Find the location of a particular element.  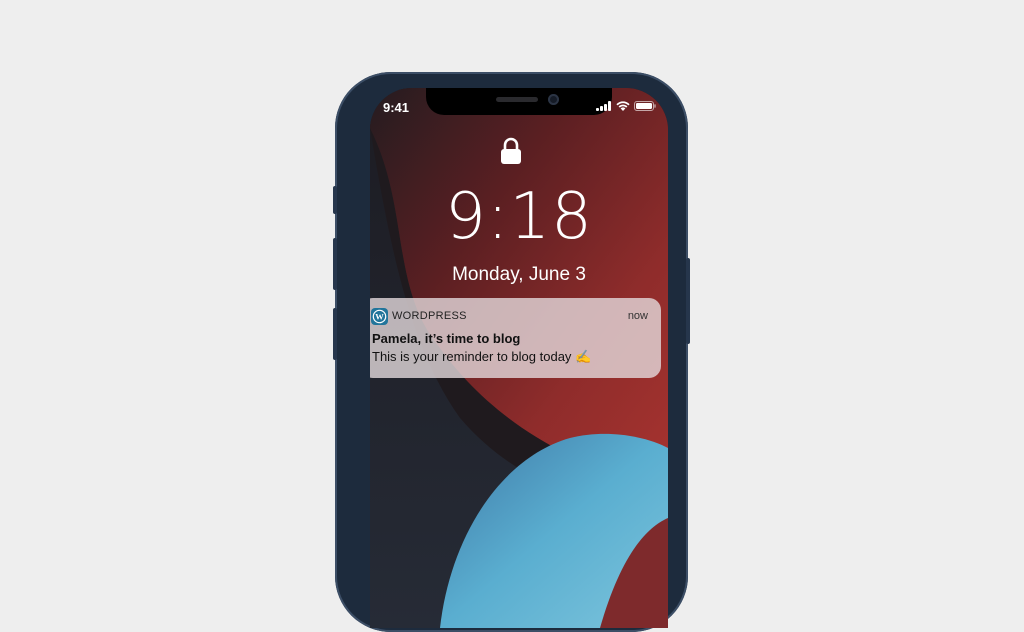

cellular-signal-icon is located at coordinates (603, 106).